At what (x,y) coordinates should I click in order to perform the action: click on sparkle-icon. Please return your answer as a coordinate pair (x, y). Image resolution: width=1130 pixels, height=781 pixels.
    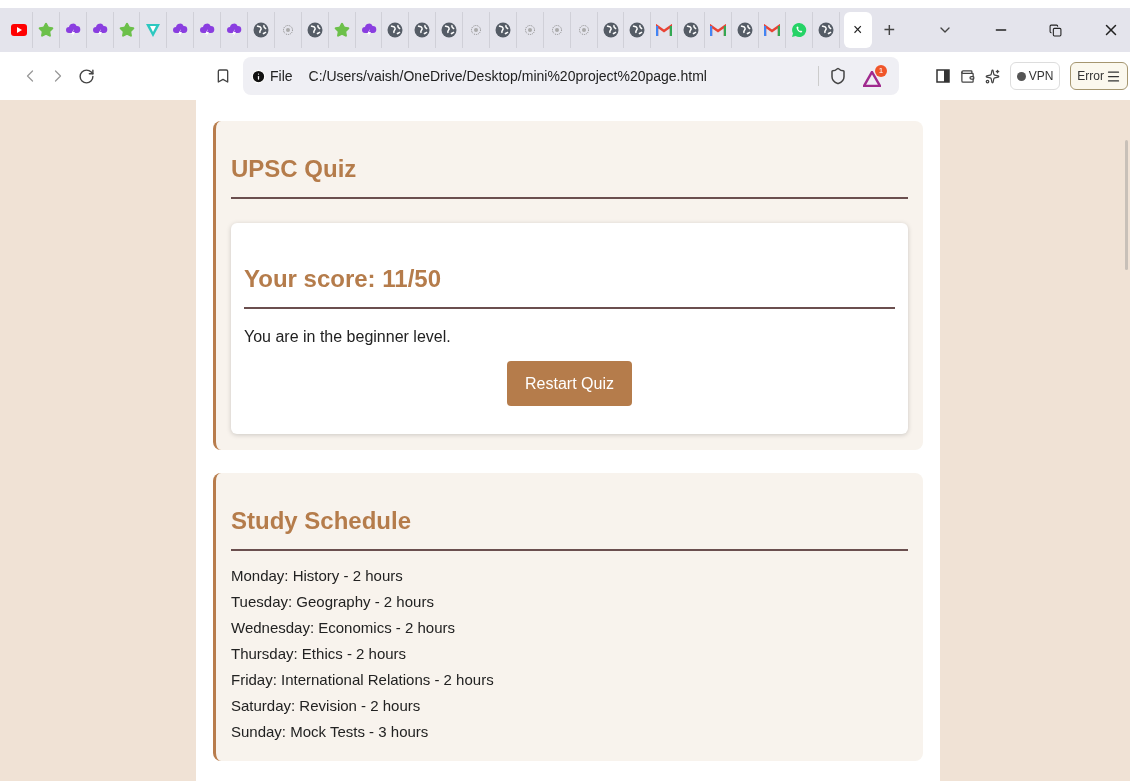
    Looking at the image, I should click on (992, 76).